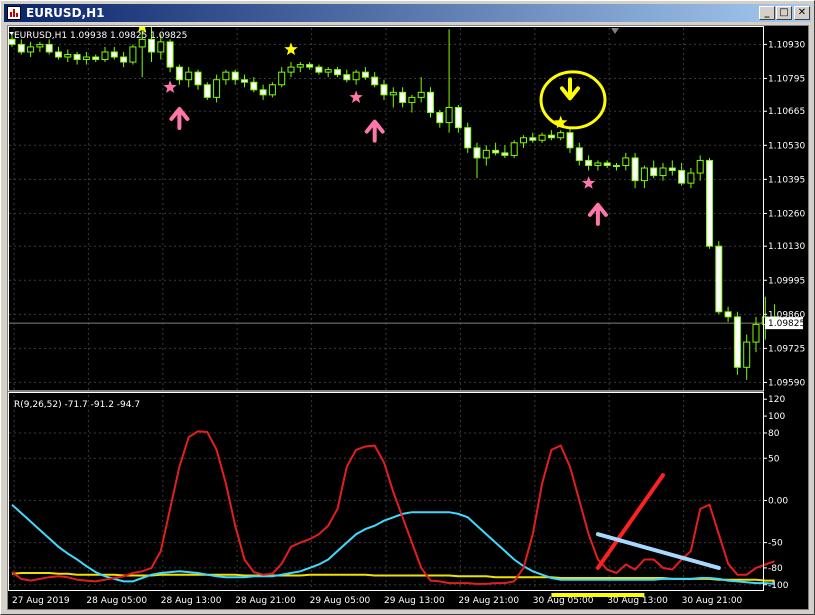 This screenshot has height=615, width=815. I want to click on minimize-icon: _, so click(767, 12).